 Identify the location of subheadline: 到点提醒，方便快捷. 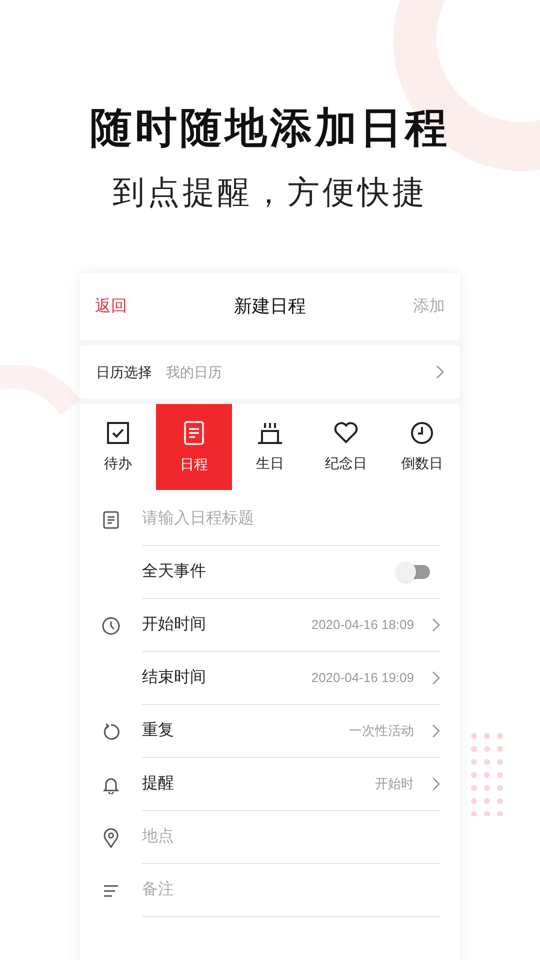
(270, 192).